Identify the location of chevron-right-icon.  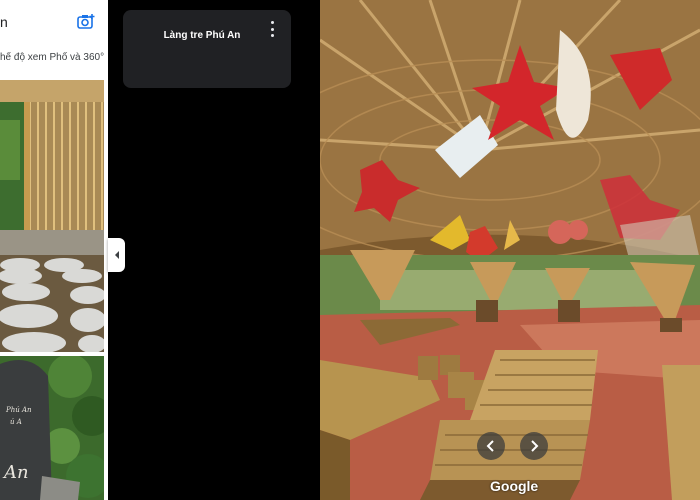
(535, 446).